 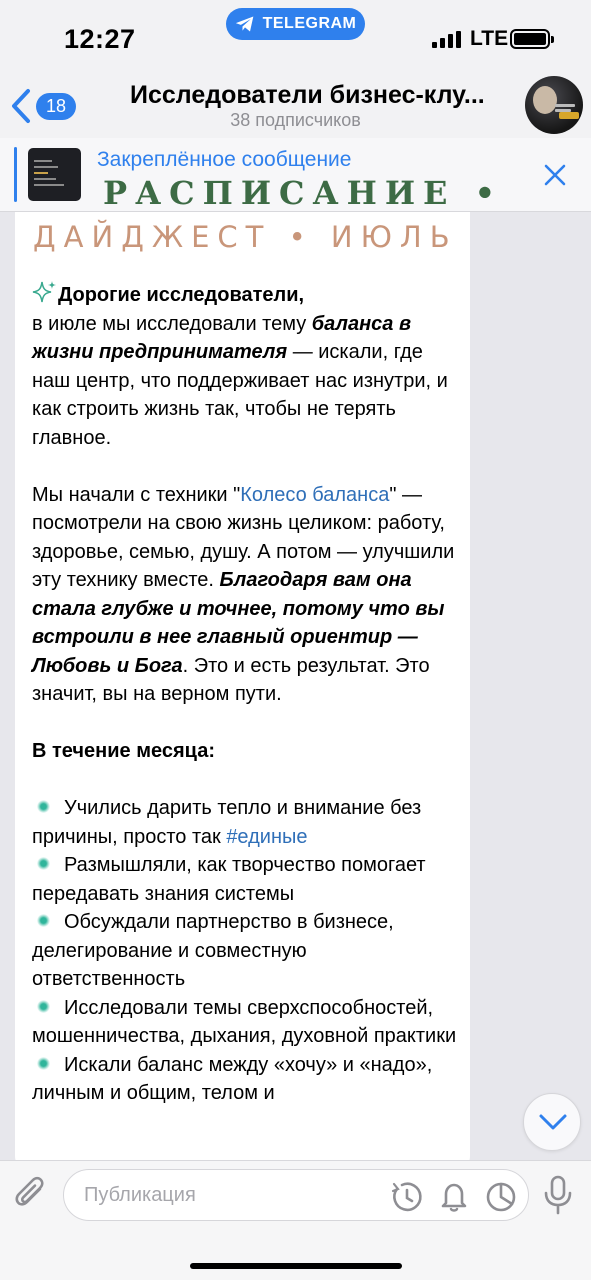 I want to click on paperclip-icon, so click(x=32, y=1195).